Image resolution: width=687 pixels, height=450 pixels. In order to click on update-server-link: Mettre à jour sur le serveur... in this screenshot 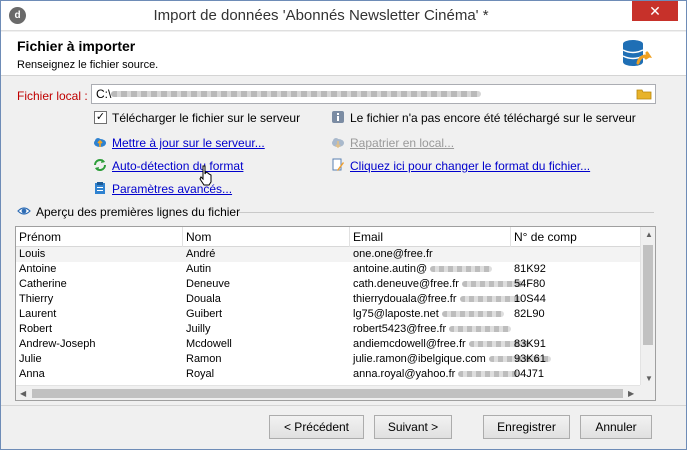, I will do `click(188, 143)`.